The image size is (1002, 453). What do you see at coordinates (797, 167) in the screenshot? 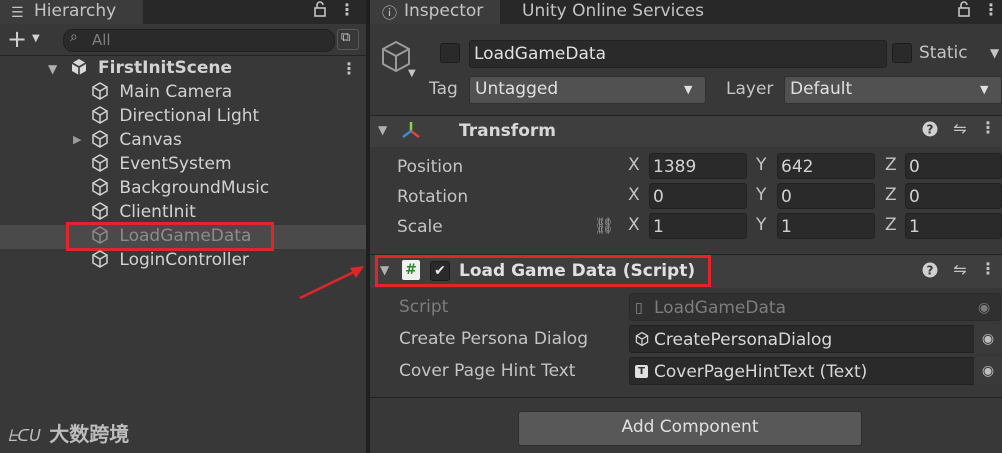
I see `position-y-value: 642` at bounding box center [797, 167].